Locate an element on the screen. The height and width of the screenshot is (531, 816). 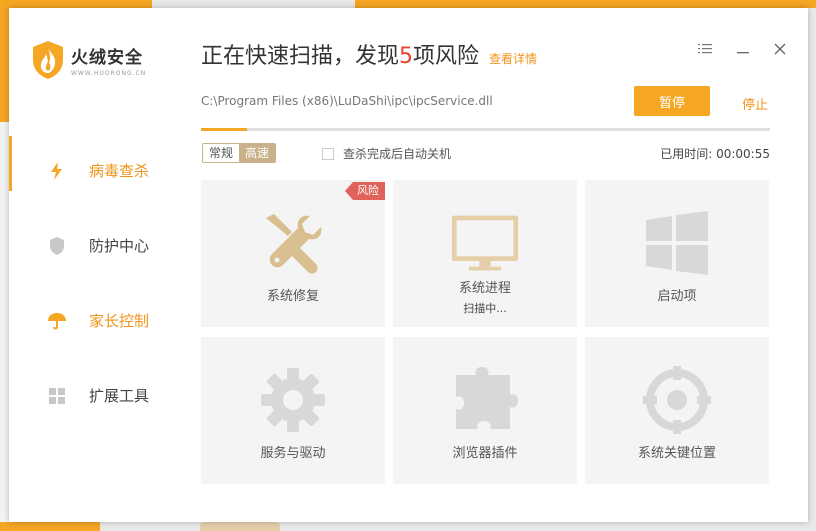
auto-shutdown-label: 查杀完成后自动关机 is located at coordinates (397, 154).